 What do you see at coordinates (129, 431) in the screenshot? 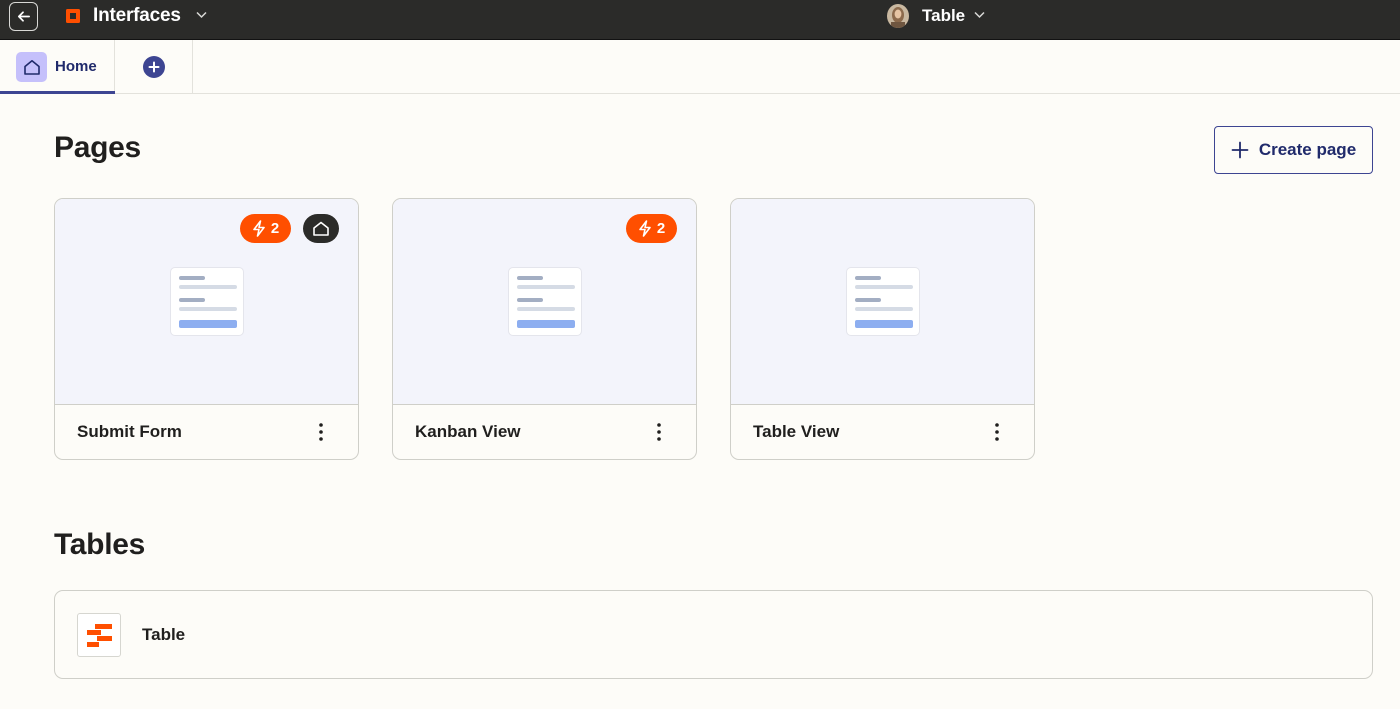
I see `page-card-title: Submit Form` at bounding box center [129, 431].